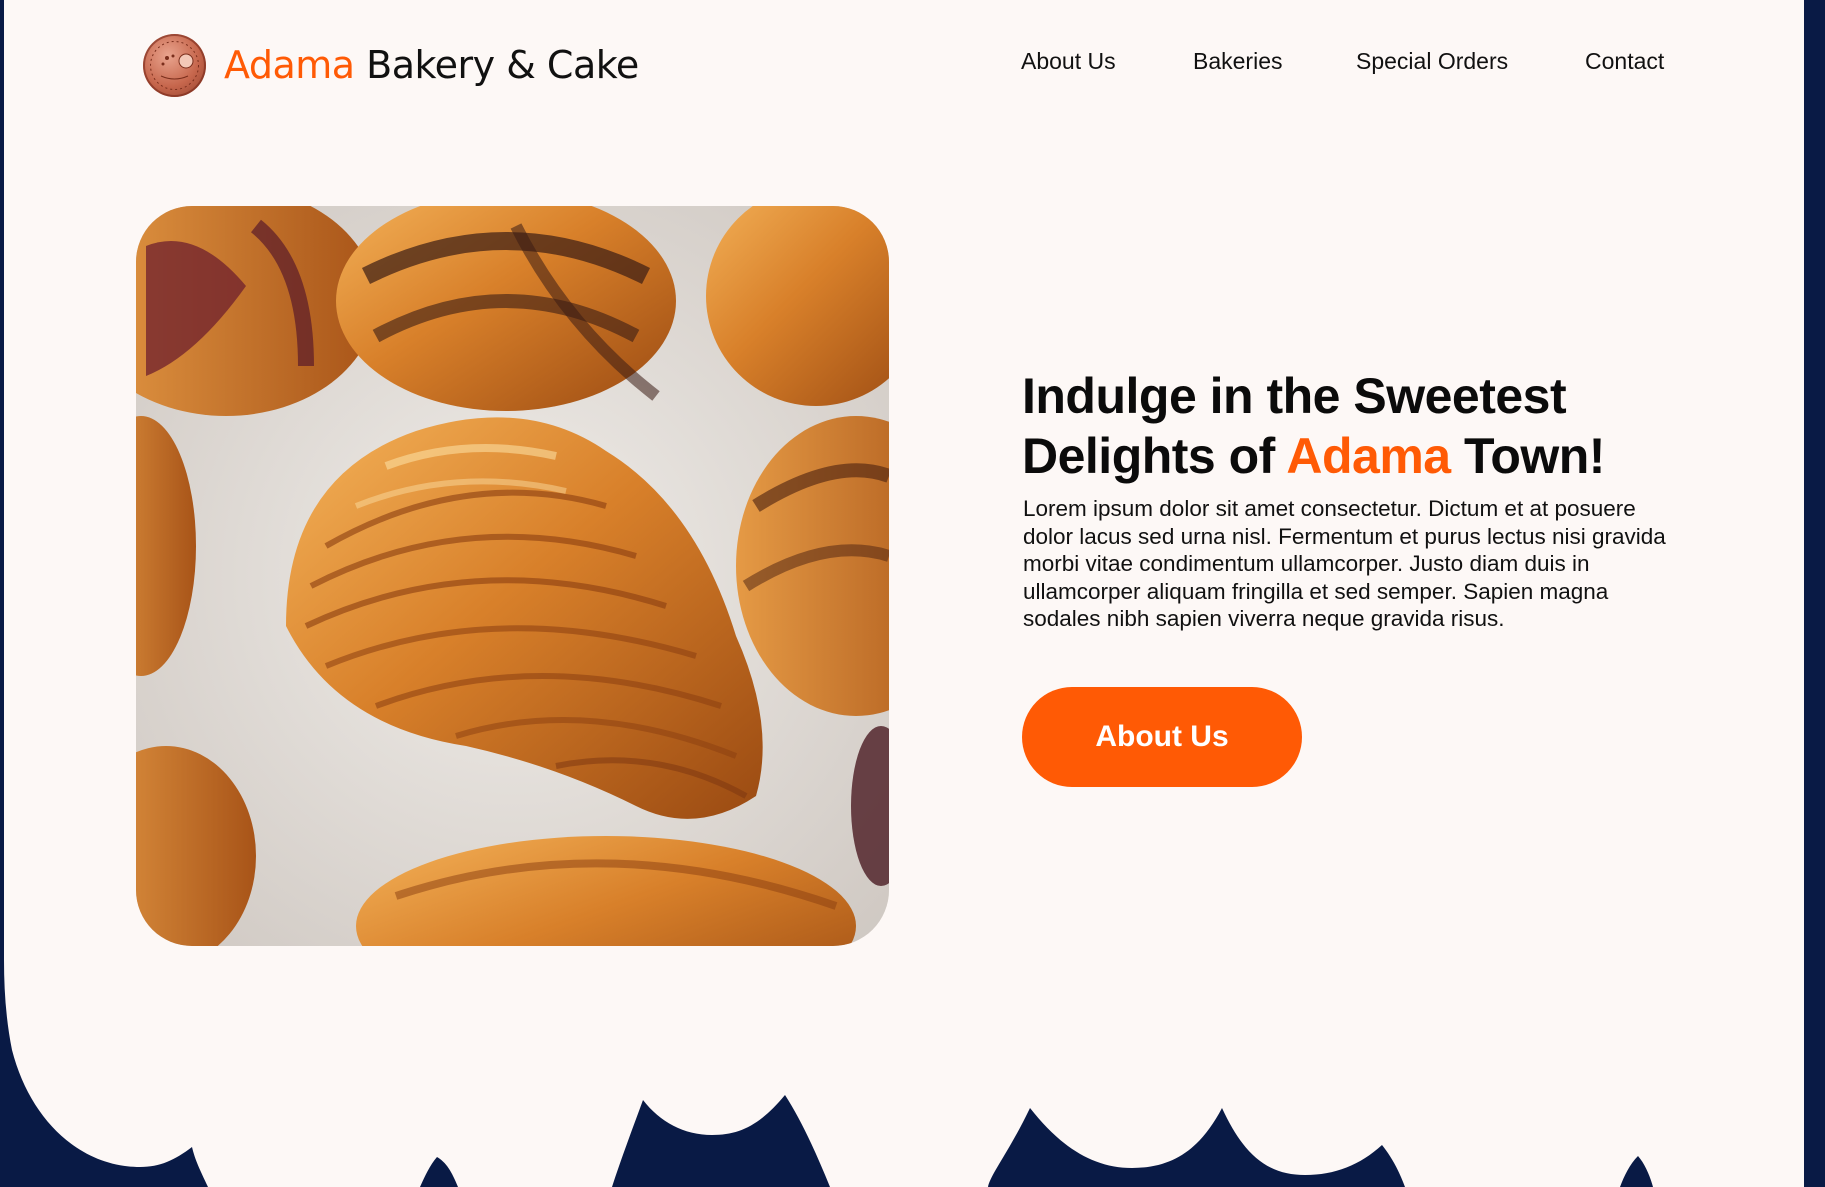 The width and height of the screenshot is (1825, 1187). What do you see at coordinates (1368, 456) in the screenshot?
I see `headline-accent: Adama` at bounding box center [1368, 456].